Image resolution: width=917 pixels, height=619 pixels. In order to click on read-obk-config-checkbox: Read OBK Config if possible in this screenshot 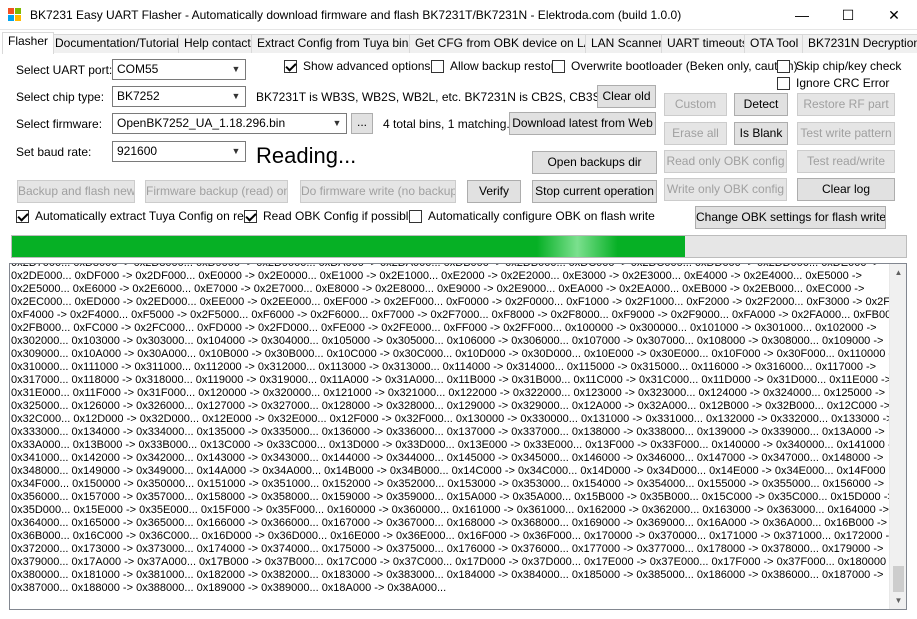, I will do `click(329, 216)`.